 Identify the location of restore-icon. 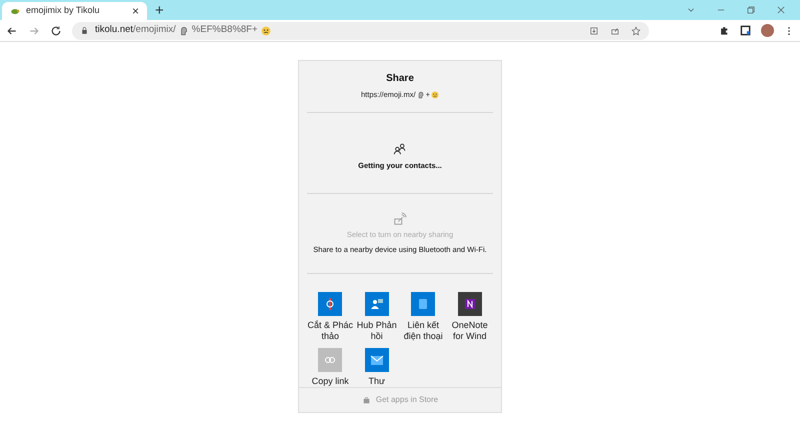
(751, 10).